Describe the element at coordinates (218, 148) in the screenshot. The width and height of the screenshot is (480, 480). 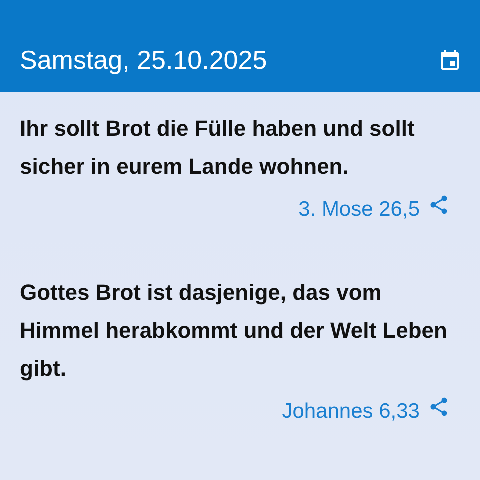
I see `verse-text: Ihr sollt Brot die Fülle haben und sollt sicher in eurem Lande wohnen.` at that location.